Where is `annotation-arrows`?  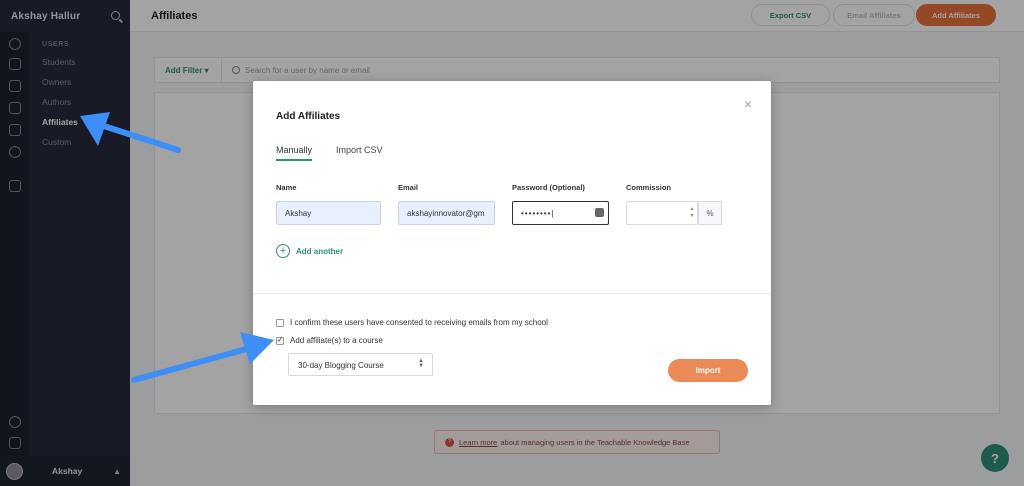 annotation-arrows is located at coordinates (177, 247).